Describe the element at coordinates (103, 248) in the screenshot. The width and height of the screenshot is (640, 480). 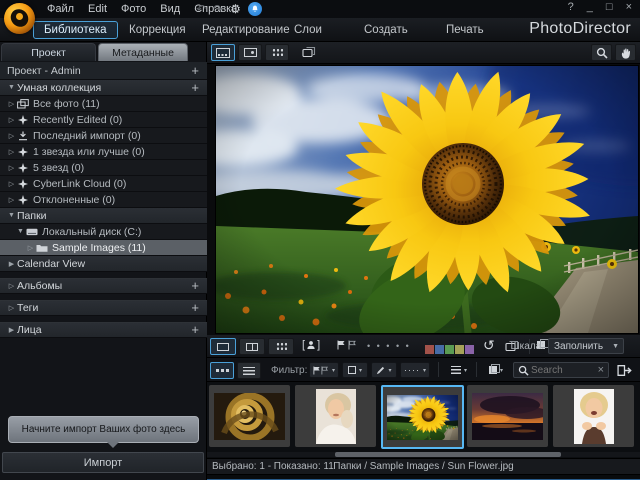
I see `sidebar-item-sample-images: ▷ Sample Images (11)` at that location.